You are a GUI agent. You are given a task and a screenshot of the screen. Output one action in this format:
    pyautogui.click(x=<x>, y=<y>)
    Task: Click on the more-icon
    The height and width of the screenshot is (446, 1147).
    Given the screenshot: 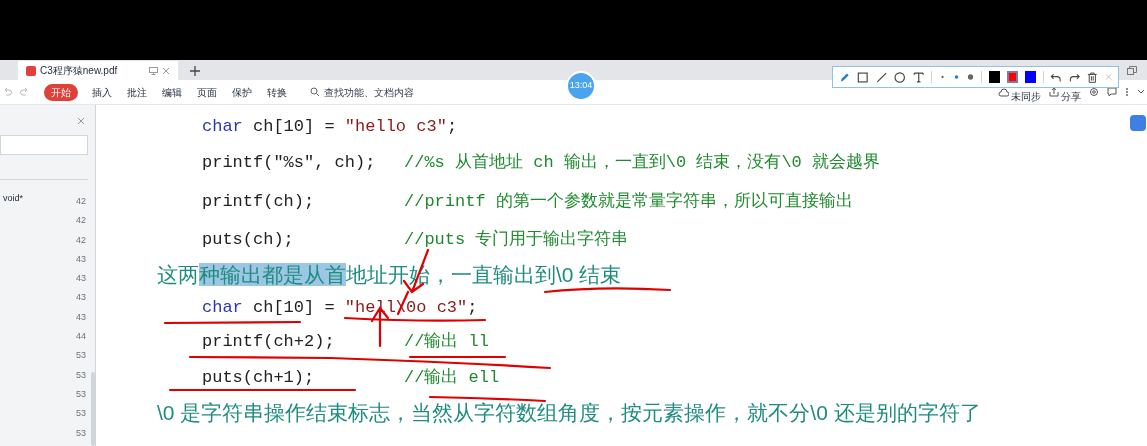 What is the action you would take?
    pyautogui.click(x=1127, y=92)
    